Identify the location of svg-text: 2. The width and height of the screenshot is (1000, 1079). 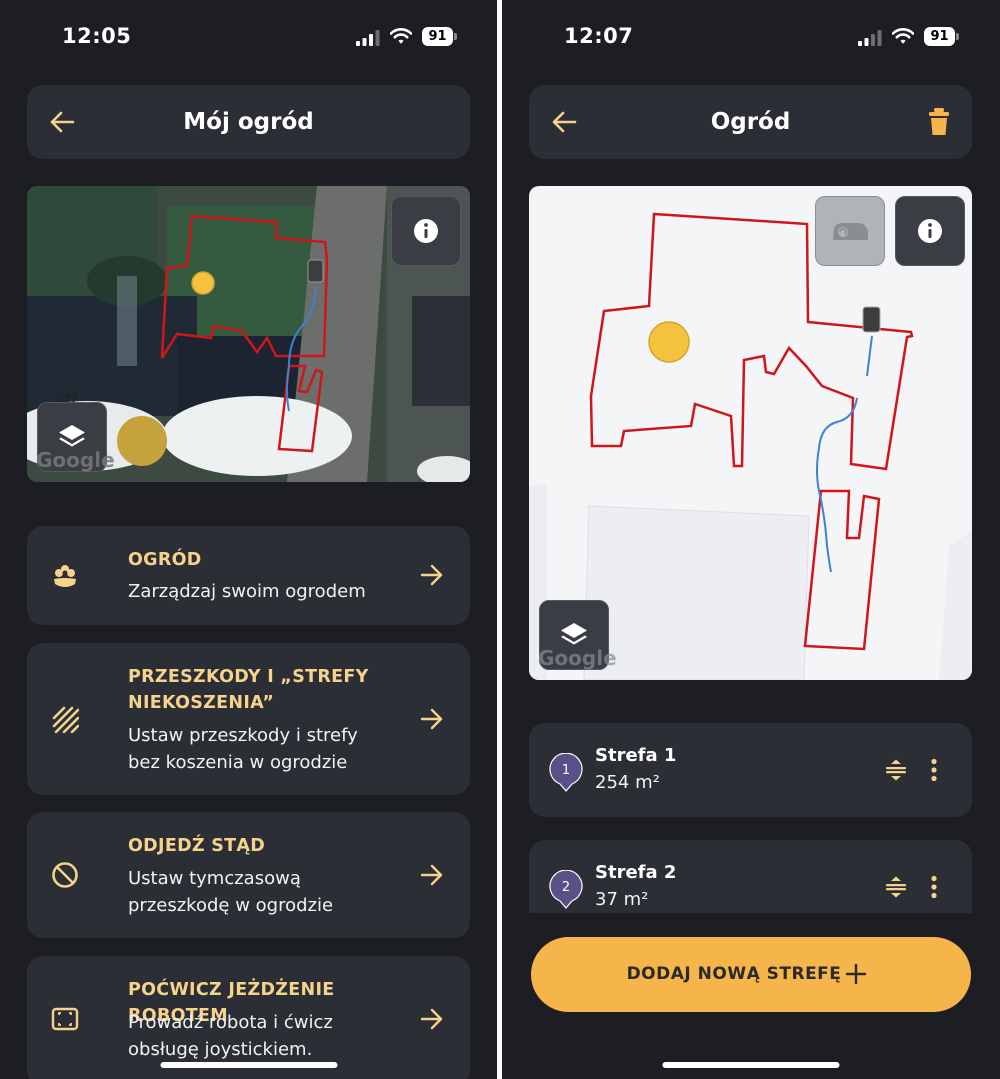
(566, 887).